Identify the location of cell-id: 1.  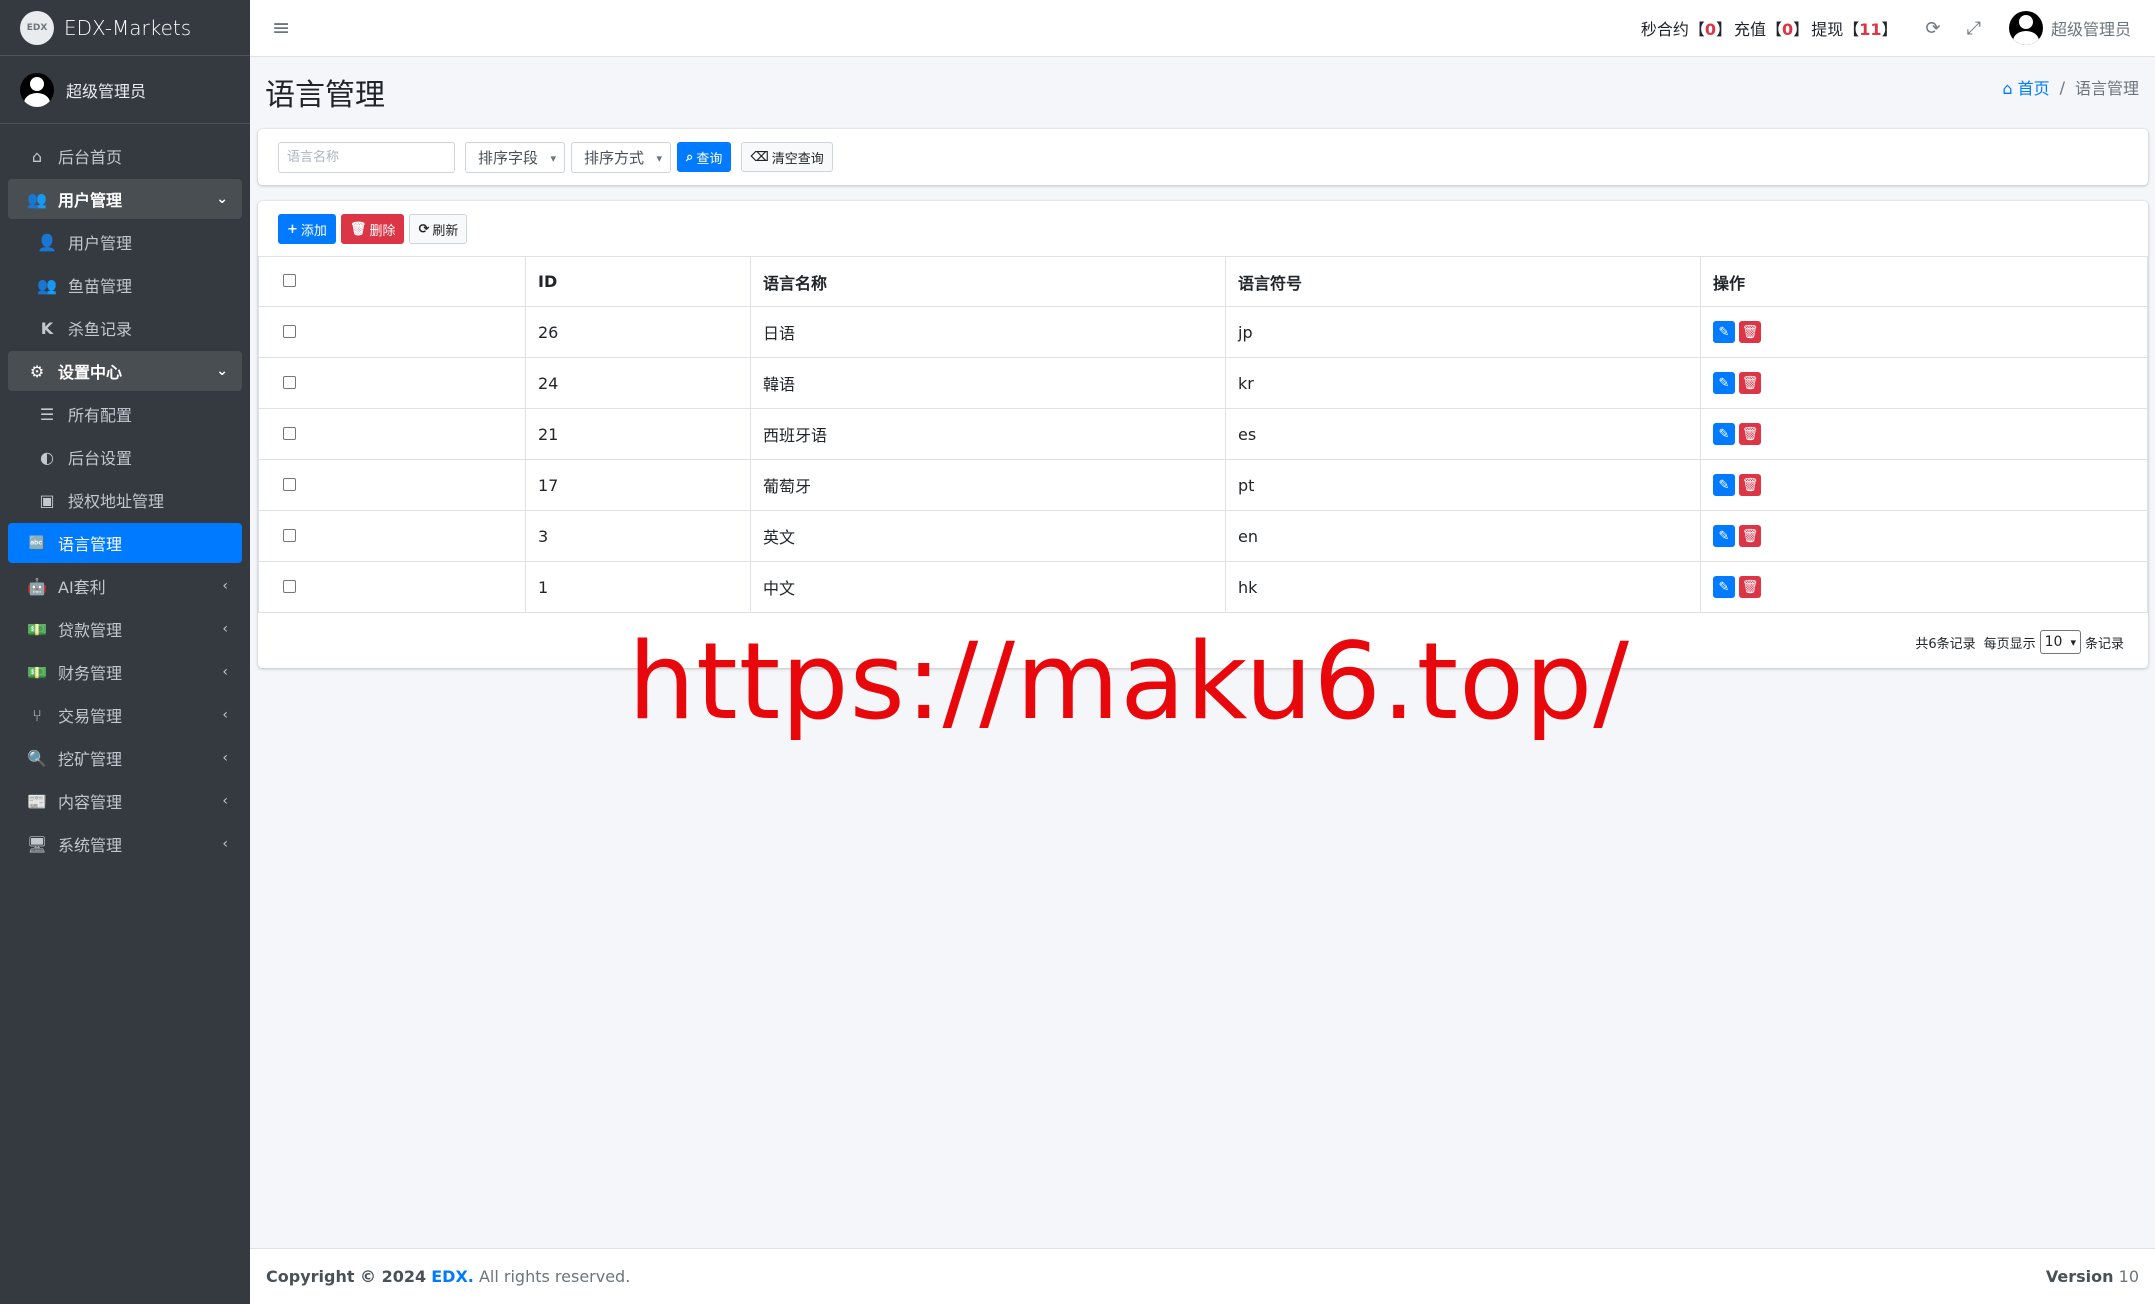
(638, 587).